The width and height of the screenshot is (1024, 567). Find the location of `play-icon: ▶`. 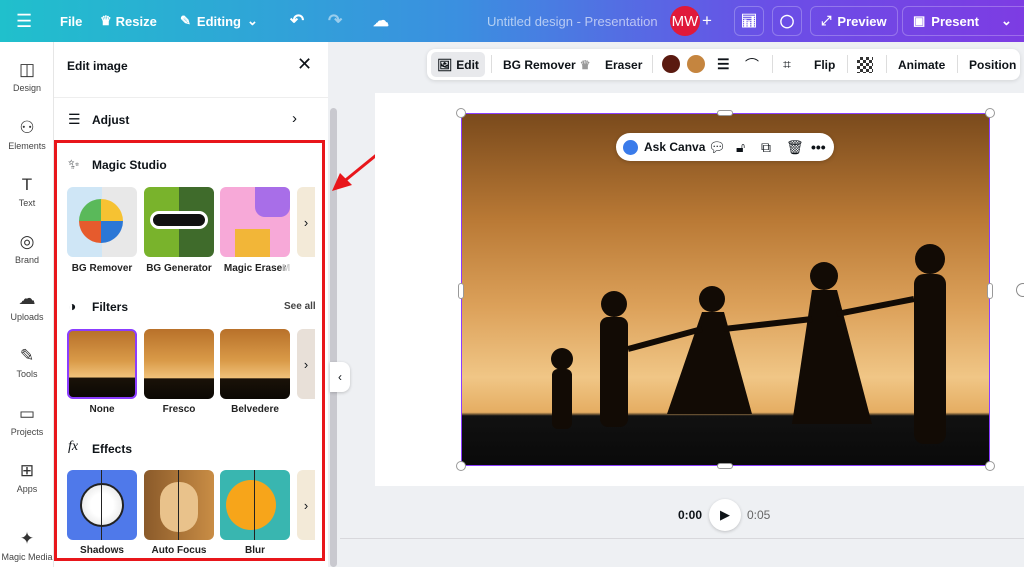

play-icon: ▶ is located at coordinates (725, 514).